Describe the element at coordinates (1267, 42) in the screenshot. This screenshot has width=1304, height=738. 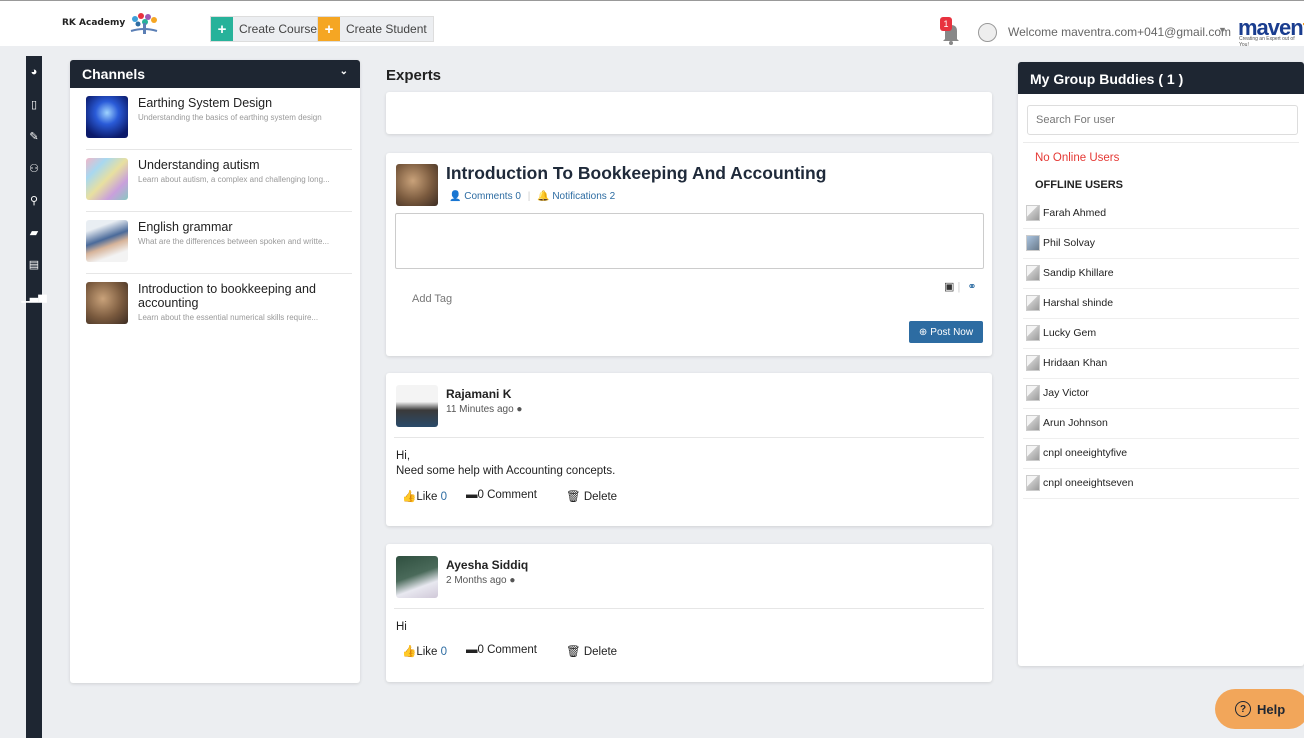
I see `brand-tagline: Creating an Expert out of You!` at that location.